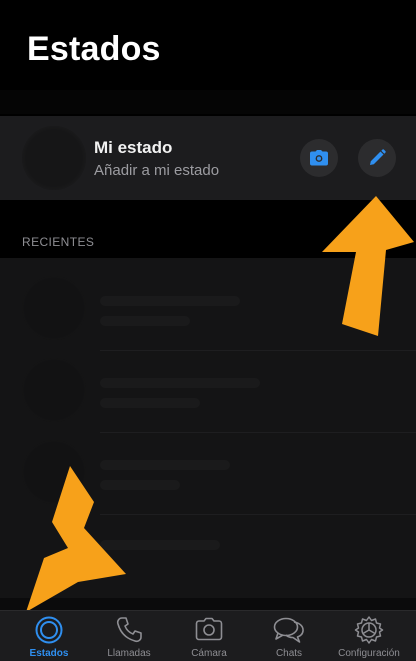 The width and height of the screenshot is (416, 661). I want to click on chat-bubbles-icon, so click(288, 630).